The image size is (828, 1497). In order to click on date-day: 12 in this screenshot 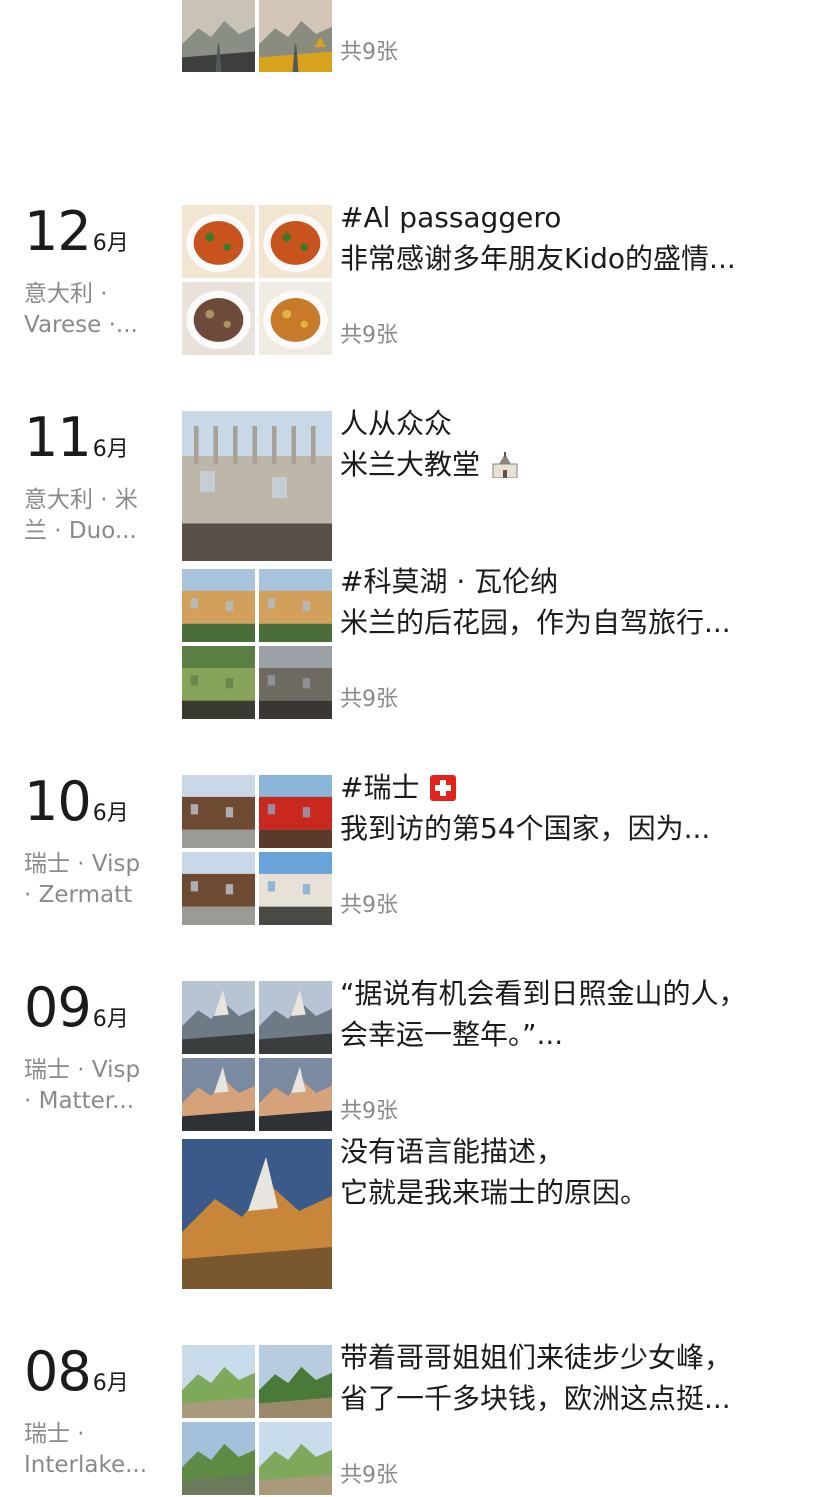, I will do `click(58, 231)`.